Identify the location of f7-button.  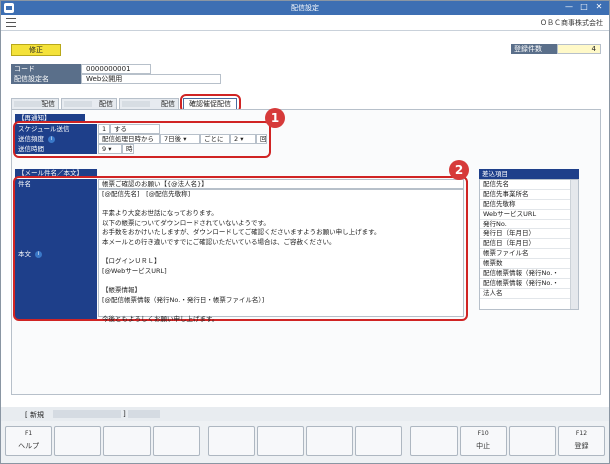
(330, 441).